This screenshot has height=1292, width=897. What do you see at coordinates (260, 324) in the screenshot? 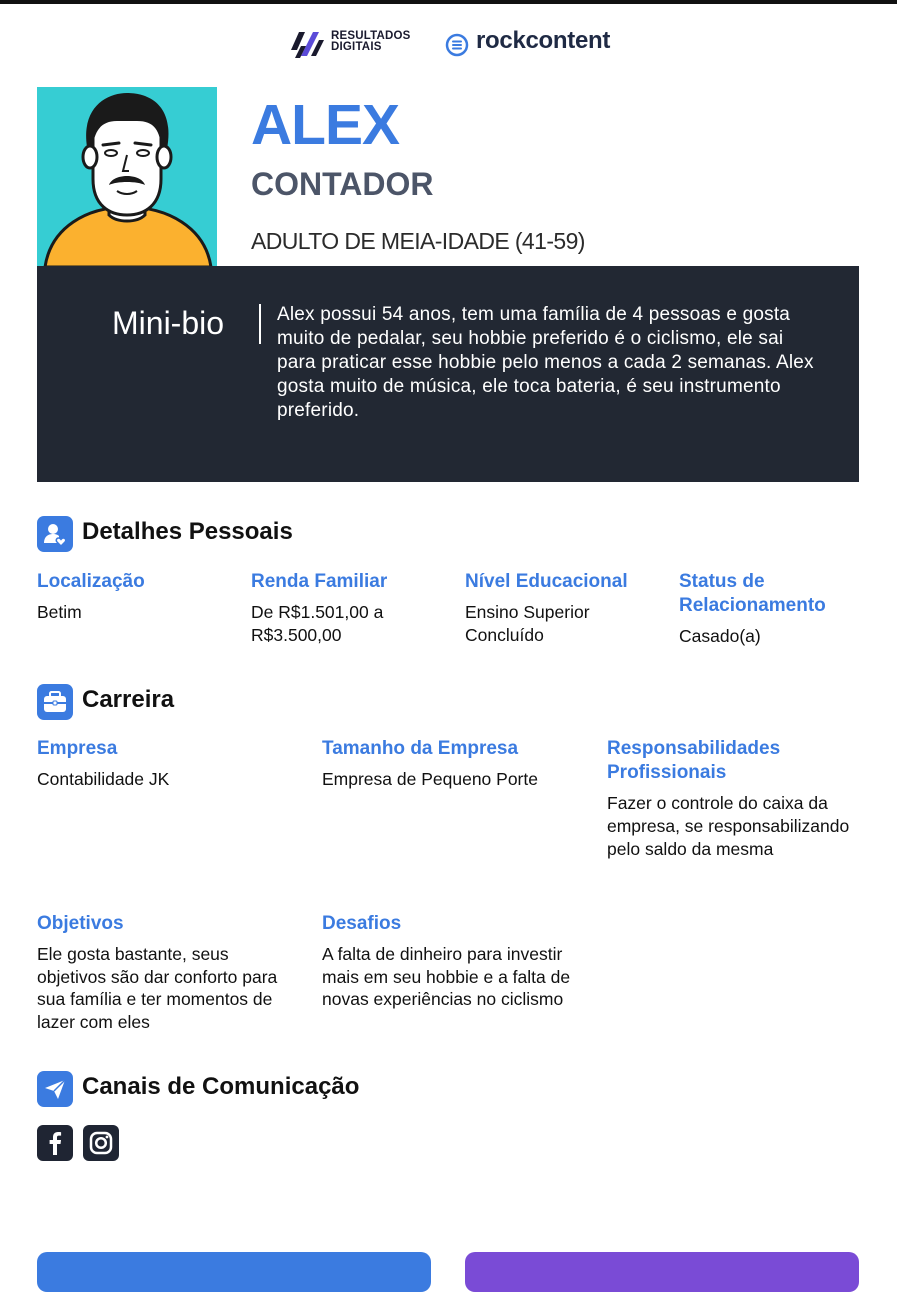
I see `mini-bio-divider` at bounding box center [260, 324].